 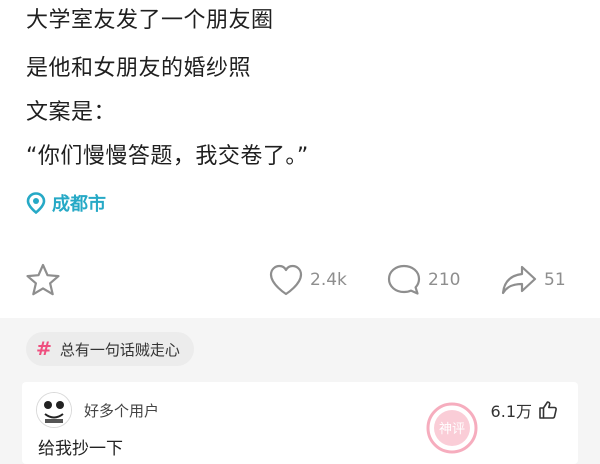 I want to click on like-count: 2.4k, so click(x=328, y=280).